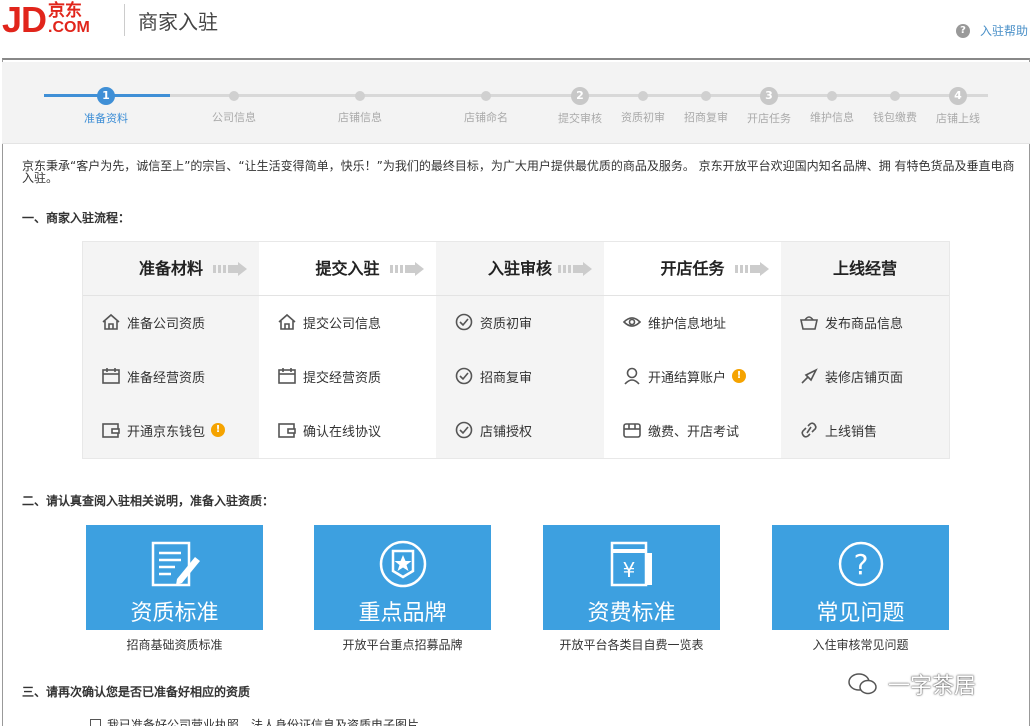 The width and height of the screenshot is (1034, 726). I want to click on process-item-label: 准备经营资质, so click(166, 378).